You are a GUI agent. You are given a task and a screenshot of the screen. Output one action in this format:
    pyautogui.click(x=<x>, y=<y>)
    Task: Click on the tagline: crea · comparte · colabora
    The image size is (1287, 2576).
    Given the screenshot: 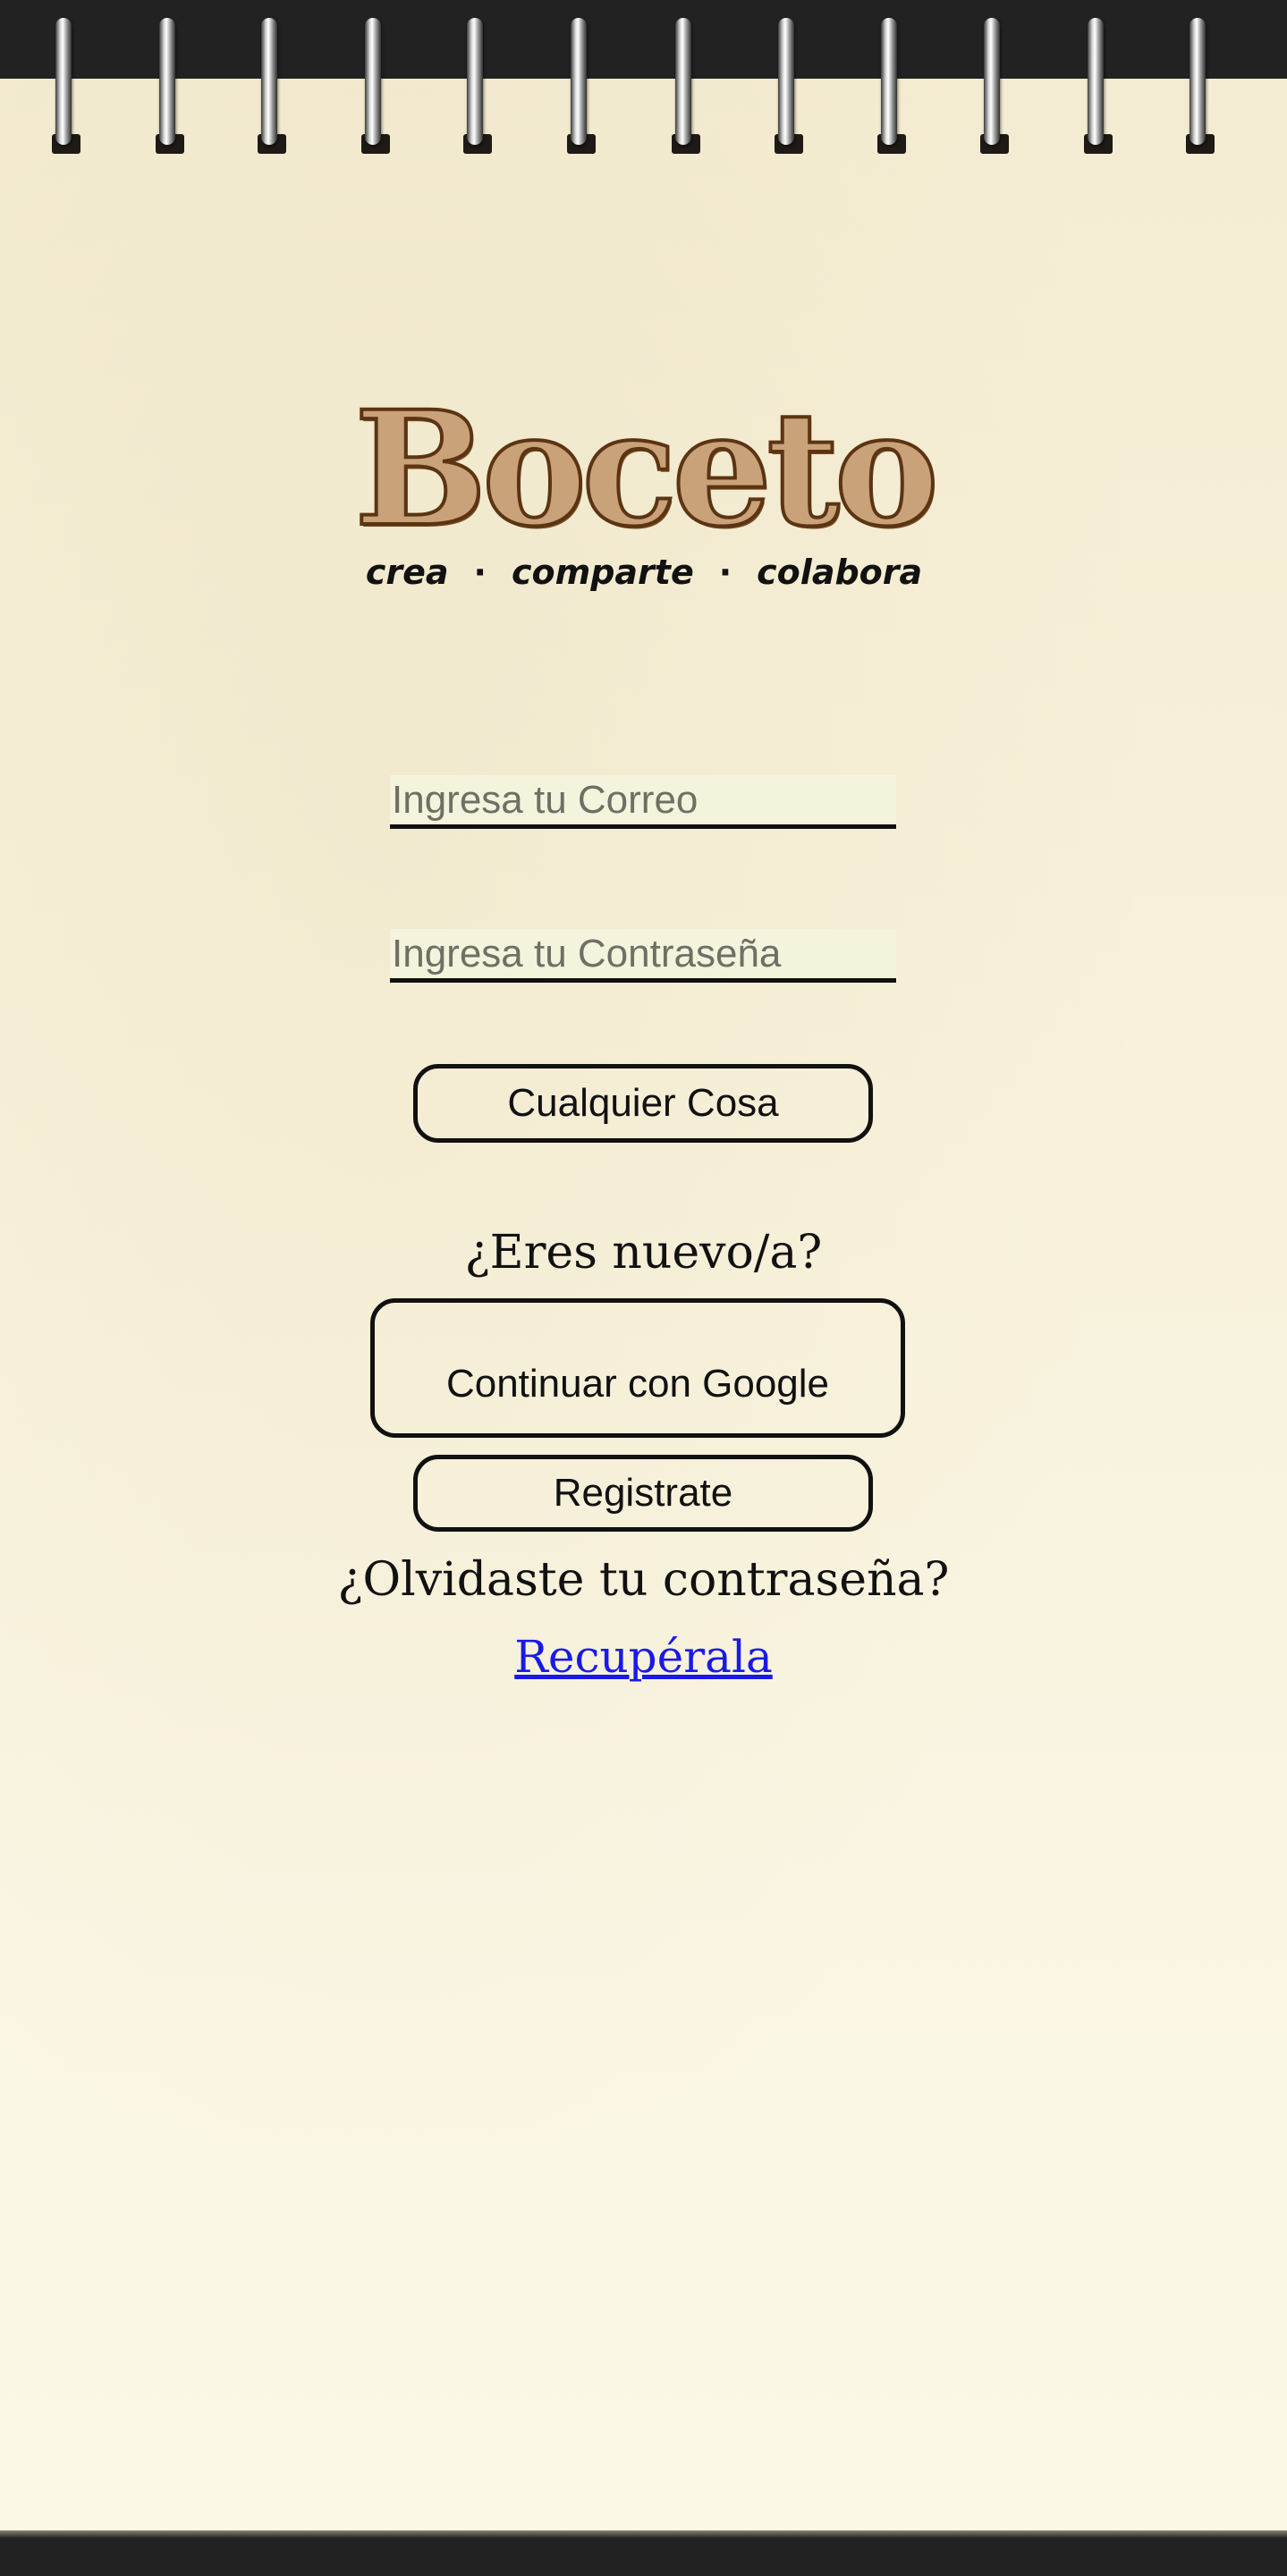 What is the action you would take?
    pyautogui.click(x=644, y=572)
    